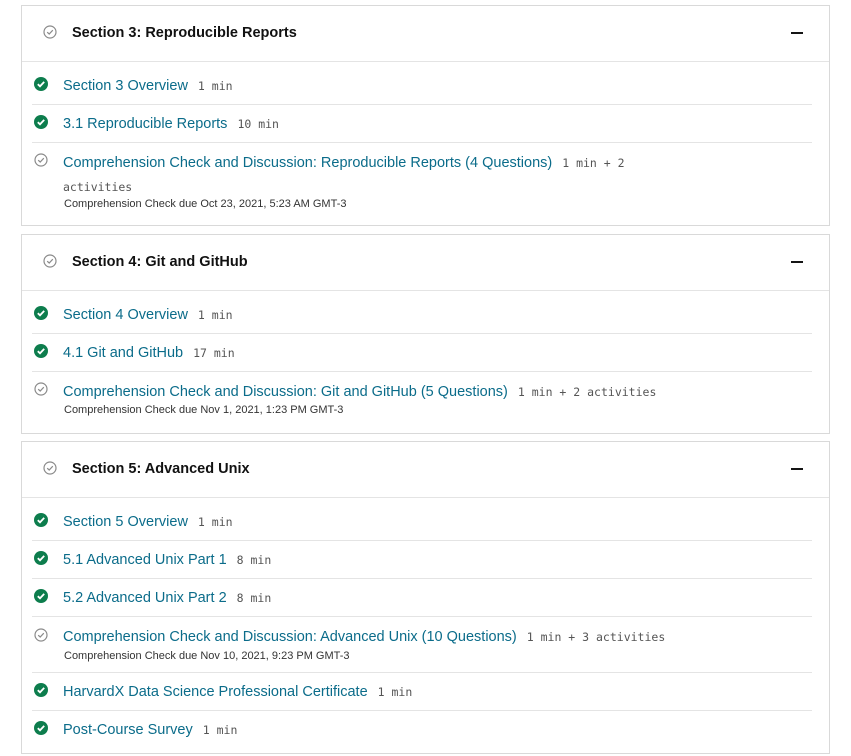 This screenshot has height=756, width=851. What do you see at coordinates (596, 637) in the screenshot?
I see `item-duration: 1 min + 3 activities` at bounding box center [596, 637].